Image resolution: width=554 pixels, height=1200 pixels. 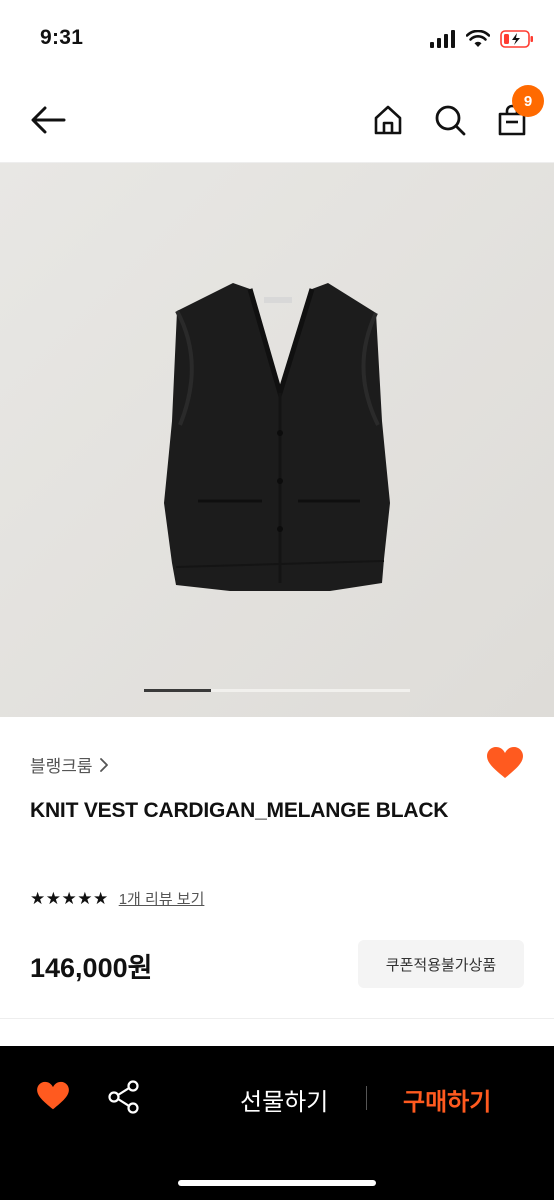 I want to click on cart-count-badge: 9, so click(x=528, y=101).